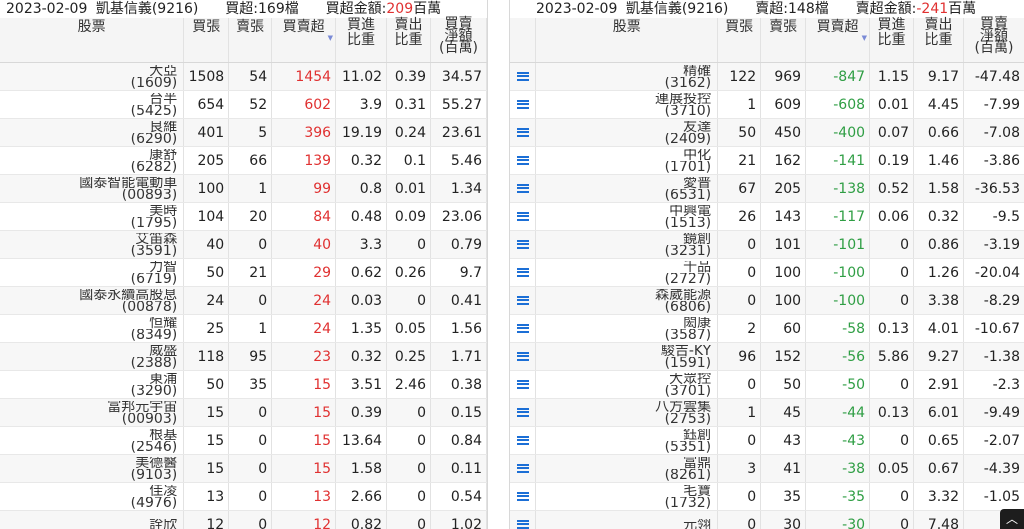 The width and height of the screenshot is (1024, 529). What do you see at coordinates (92, 216) in the screenshot?
I see `stock-cell: 美時 (1795)` at bounding box center [92, 216].